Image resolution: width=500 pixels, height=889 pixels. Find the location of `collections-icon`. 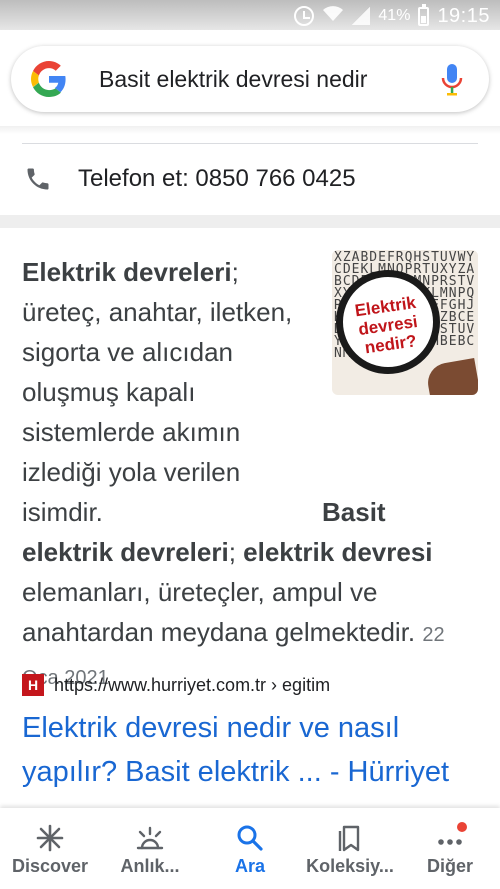

collections-icon is located at coordinates (349, 838).